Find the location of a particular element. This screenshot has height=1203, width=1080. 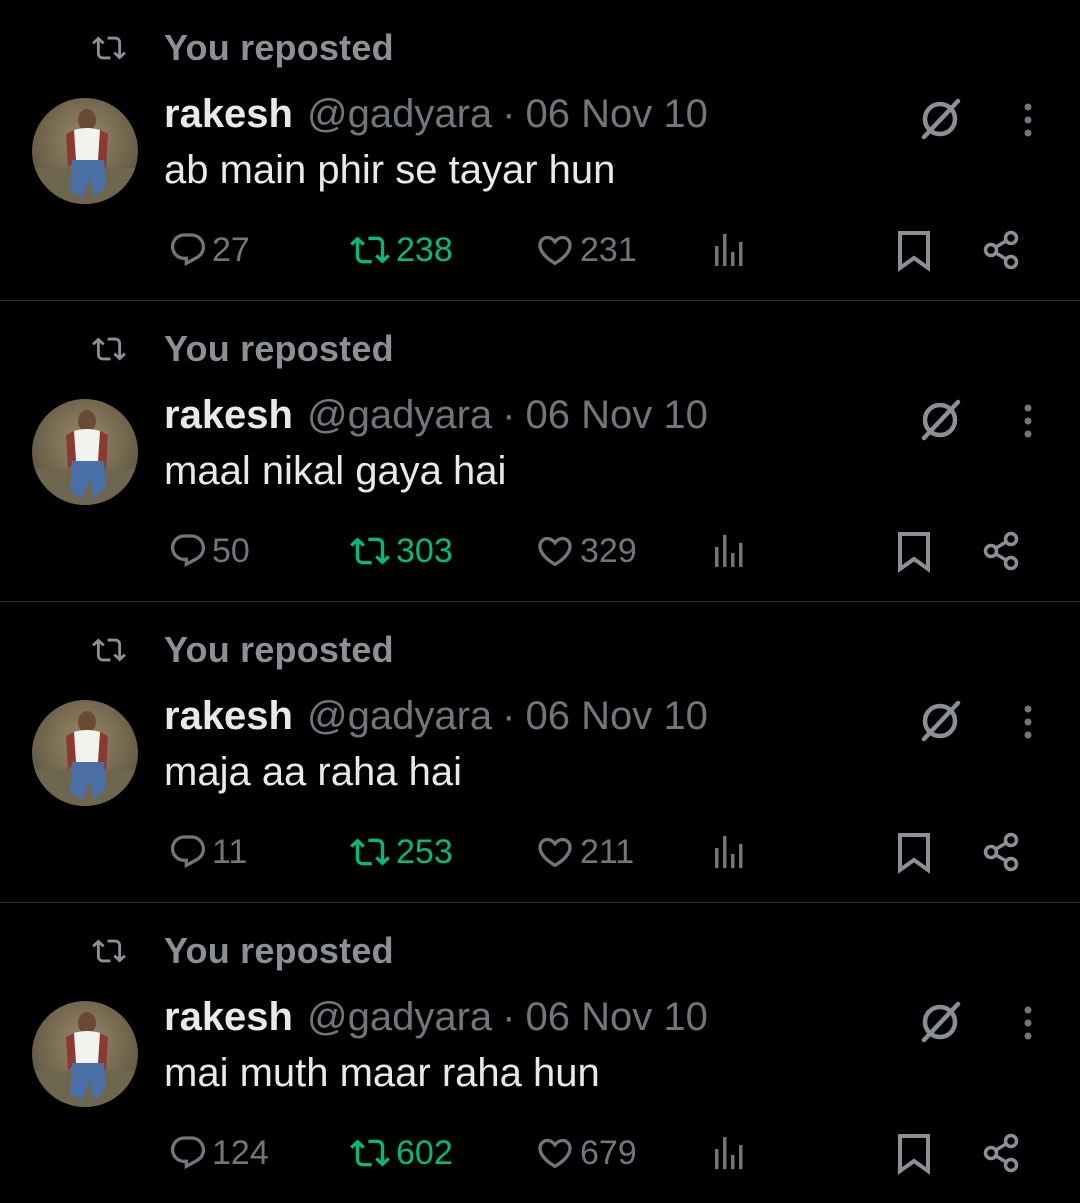

reply-count: 124 is located at coordinates (240, 1152).